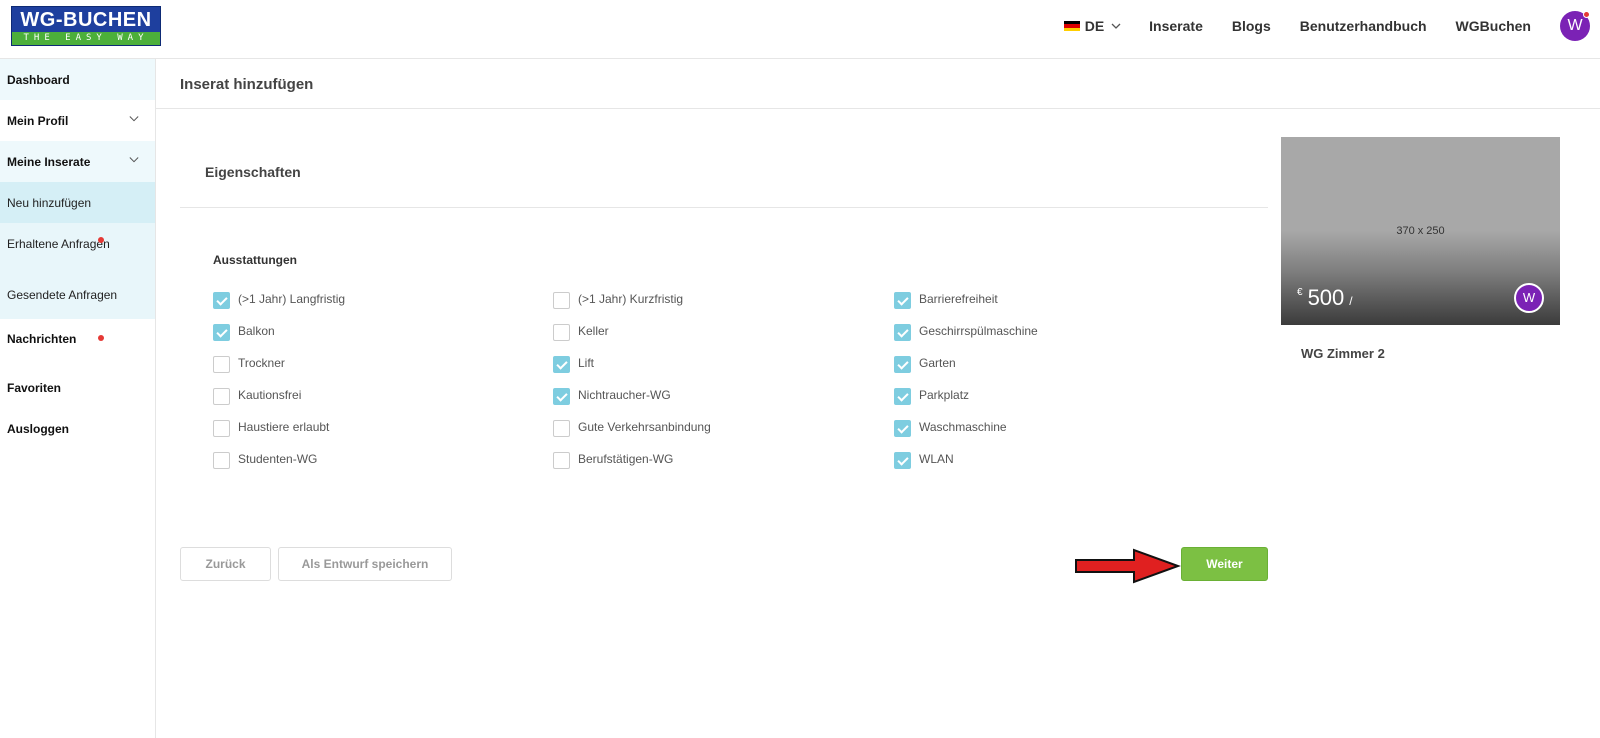 This screenshot has height=738, width=1600. Describe the element at coordinates (265, 459) in the screenshot. I see `amenity-checkbox: Studenten-WG` at that location.